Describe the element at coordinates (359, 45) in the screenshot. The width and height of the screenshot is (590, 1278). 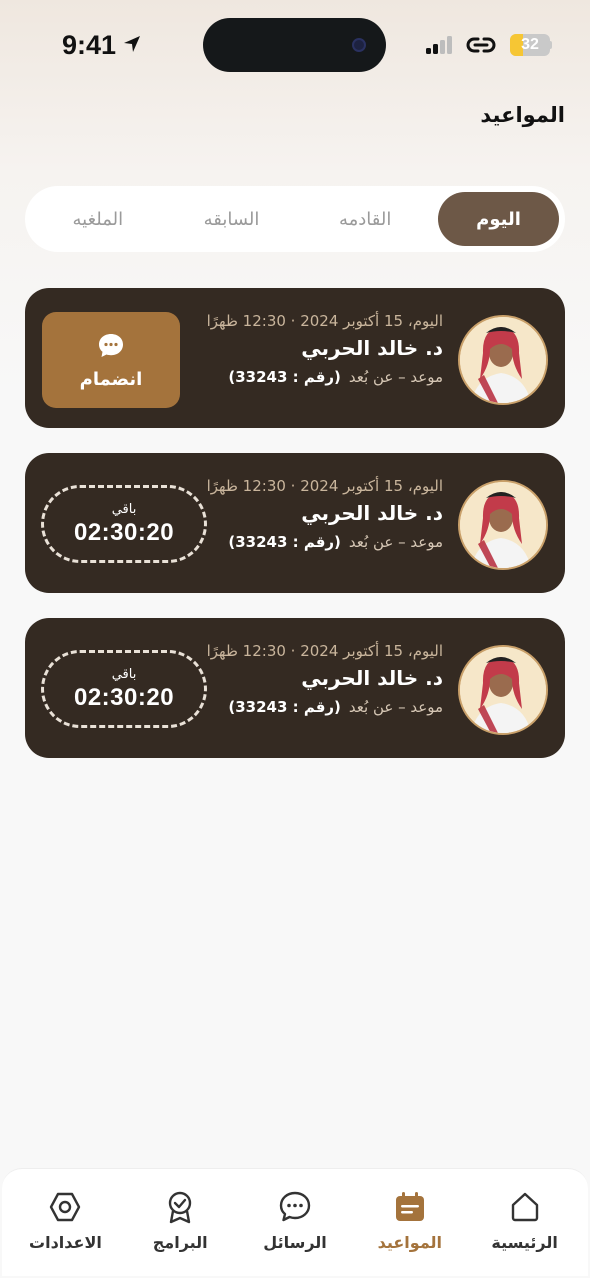
I see `camera-dot` at that location.